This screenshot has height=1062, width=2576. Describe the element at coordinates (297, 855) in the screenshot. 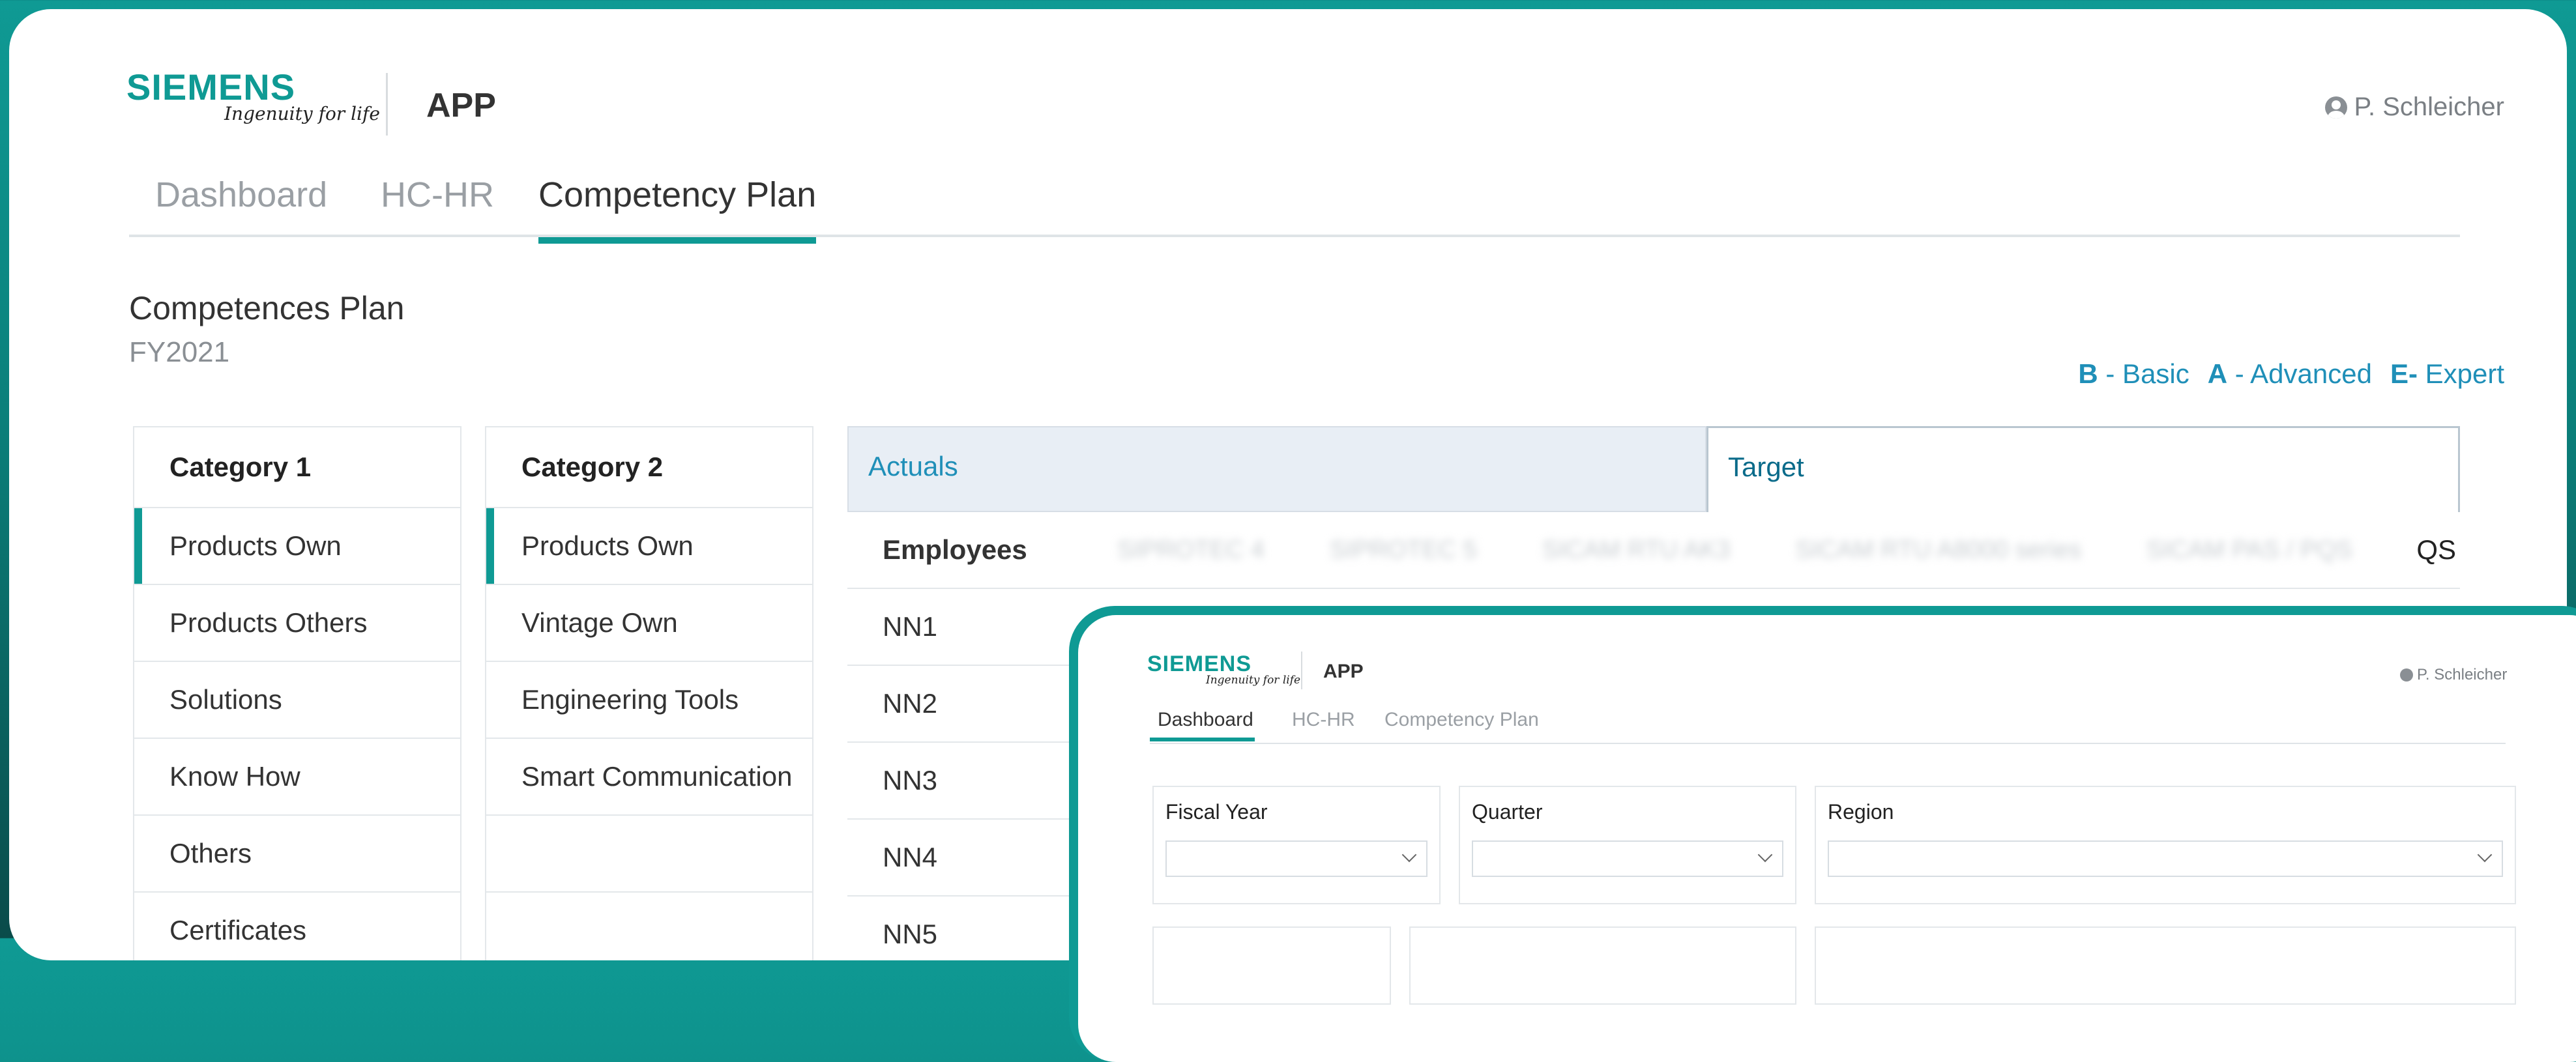

I see `category-1-item: Others` at that location.